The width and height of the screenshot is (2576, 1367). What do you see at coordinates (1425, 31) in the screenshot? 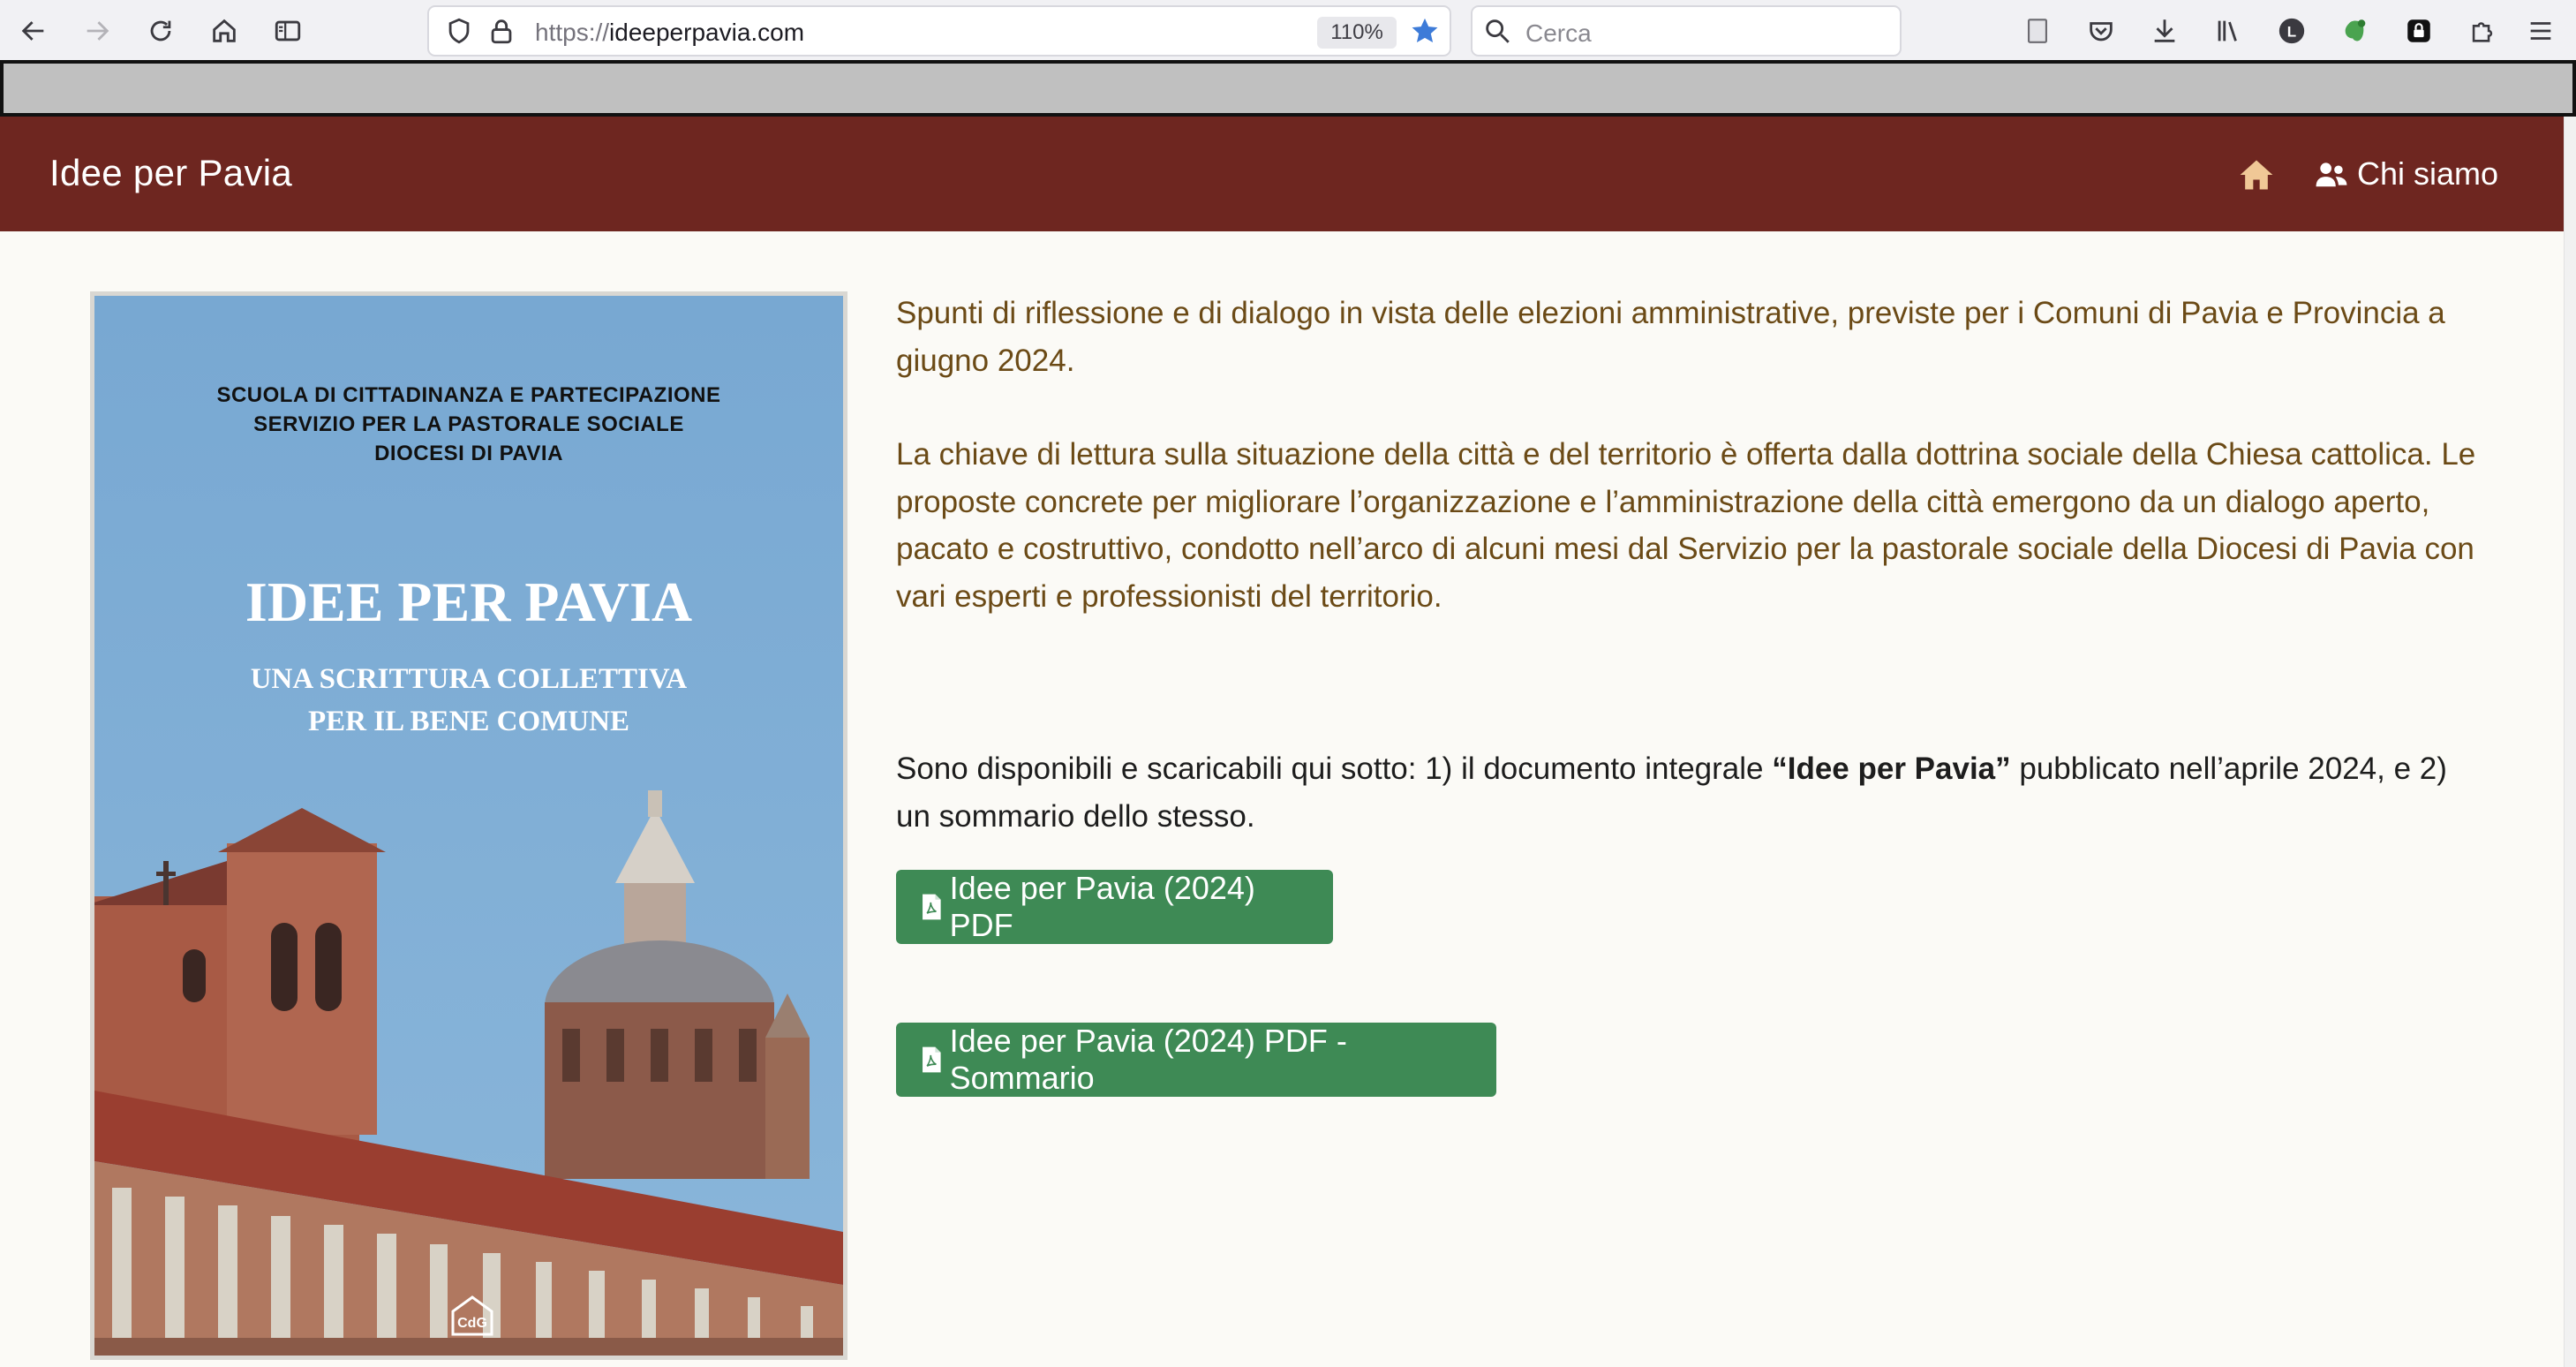
I see `bookmark-star-icon` at bounding box center [1425, 31].